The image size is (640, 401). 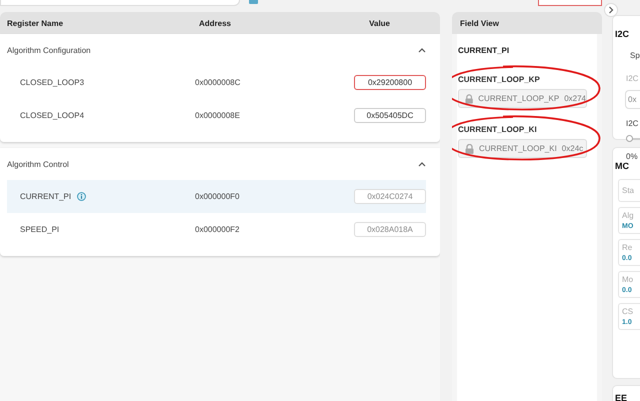 I want to click on slider-label: I2C, so click(x=632, y=123).